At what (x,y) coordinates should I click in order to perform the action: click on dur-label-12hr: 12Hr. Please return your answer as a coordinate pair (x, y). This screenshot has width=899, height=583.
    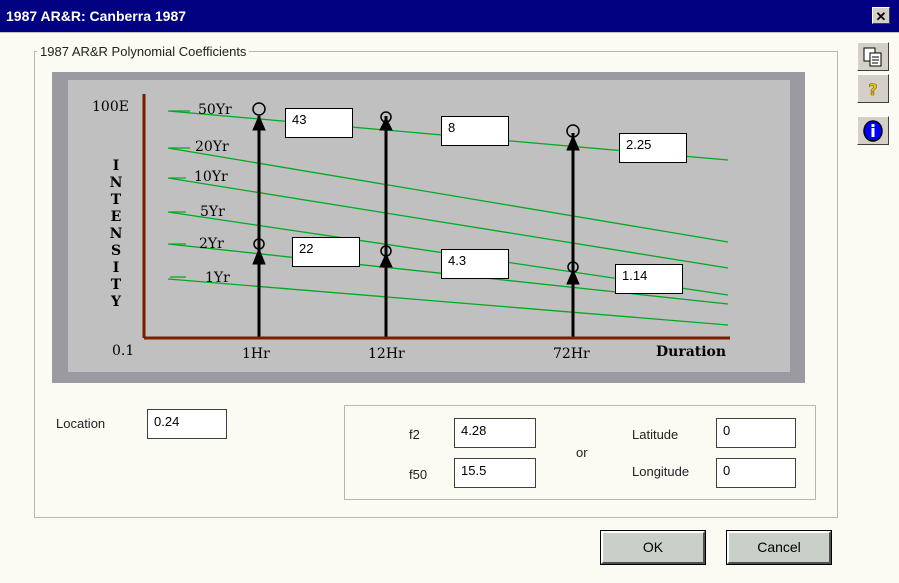
    Looking at the image, I should click on (386, 354).